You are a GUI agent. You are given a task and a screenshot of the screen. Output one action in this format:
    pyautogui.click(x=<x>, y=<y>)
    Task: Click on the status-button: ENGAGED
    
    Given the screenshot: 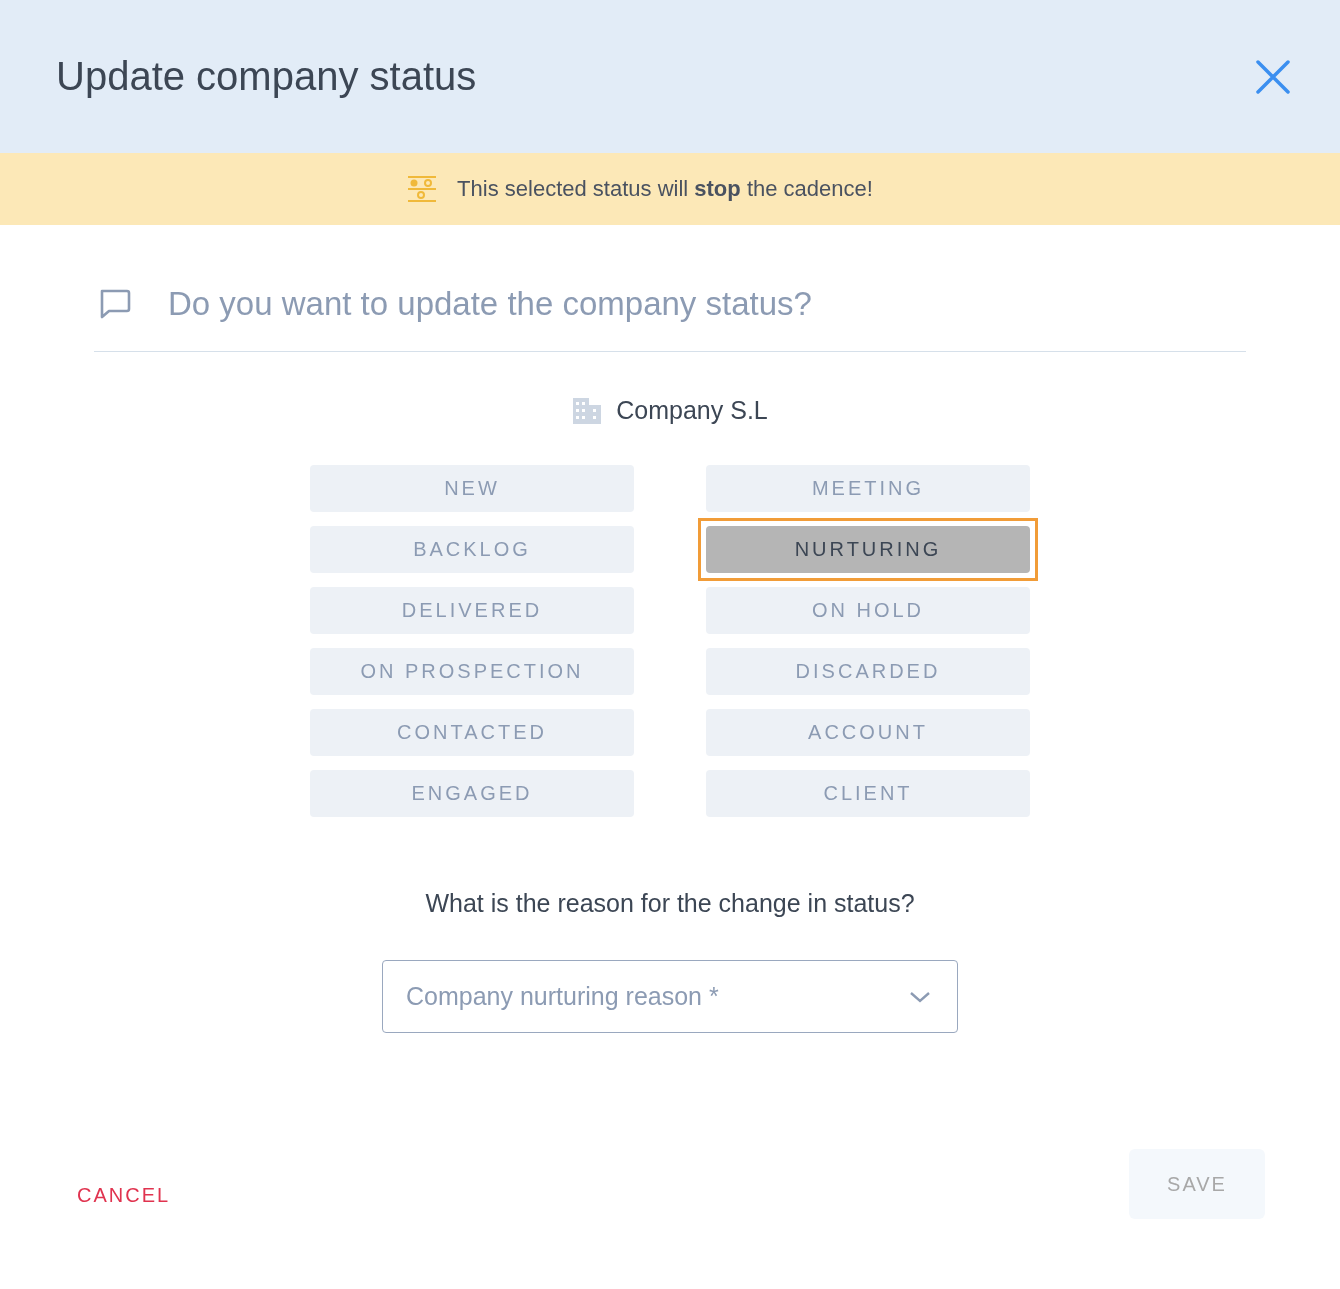 What is the action you would take?
    pyautogui.click(x=472, y=793)
    